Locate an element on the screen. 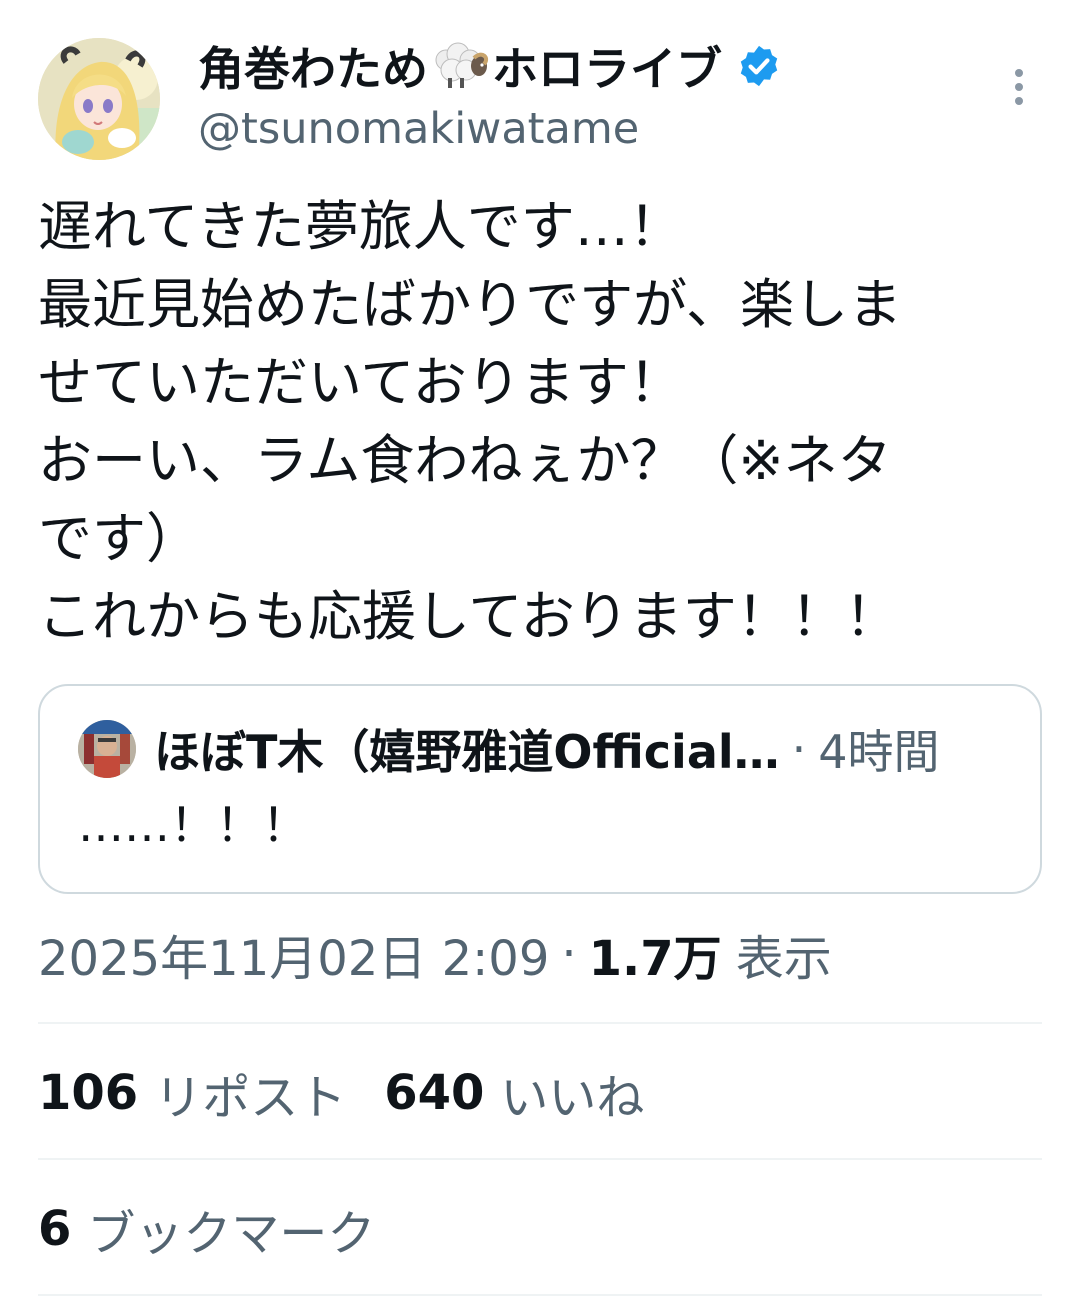 The width and height of the screenshot is (1080, 1304). more-dots-icon is located at coordinates (1019, 87).